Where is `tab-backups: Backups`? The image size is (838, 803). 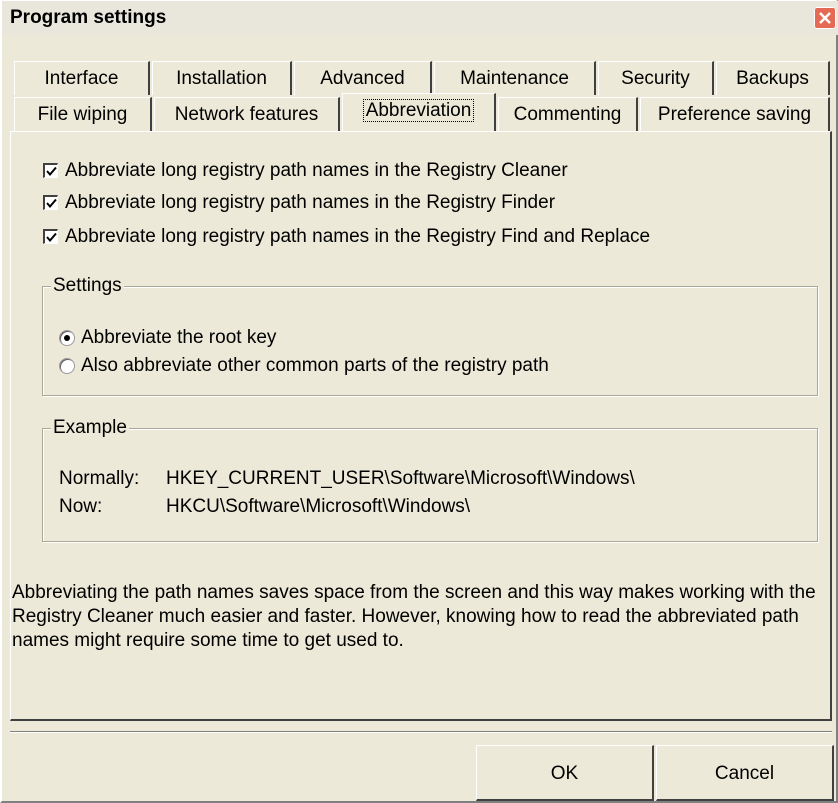 tab-backups: Backups is located at coordinates (773, 78).